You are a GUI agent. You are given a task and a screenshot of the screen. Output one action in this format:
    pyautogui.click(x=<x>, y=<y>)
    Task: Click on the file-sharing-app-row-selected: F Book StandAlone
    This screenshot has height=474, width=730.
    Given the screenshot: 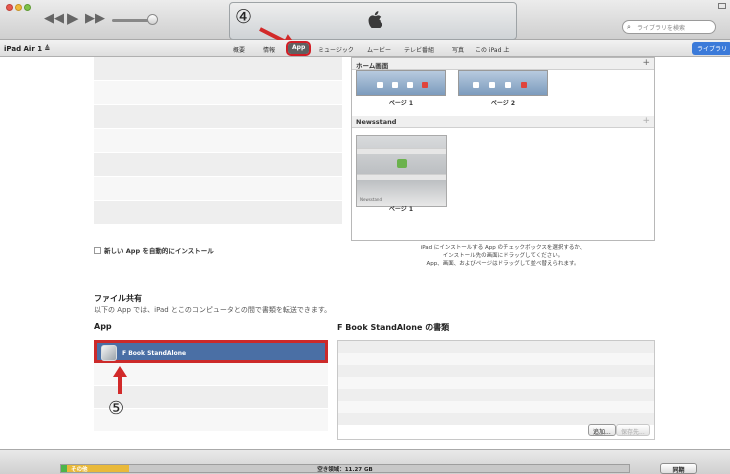 What is the action you would take?
    pyautogui.click(x=211, y=351)
    